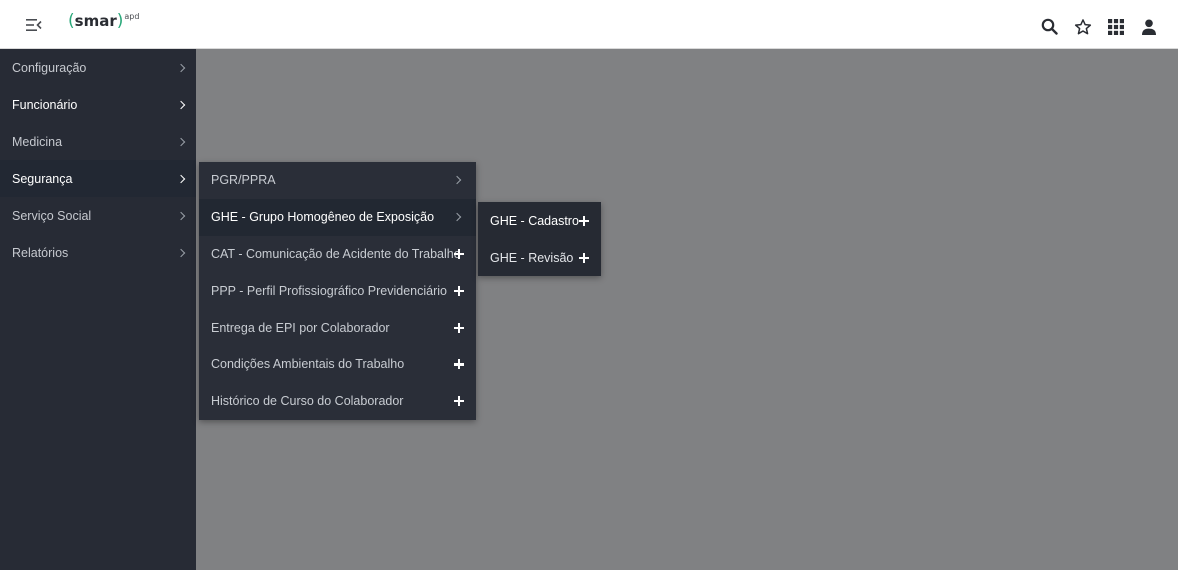 This screenshot has width=1178, height=570. Describe the element at coordinates (307, 401) in the screenshot. I see `submenu-item-label: Histórico de Curso do Colaborador` at that location.